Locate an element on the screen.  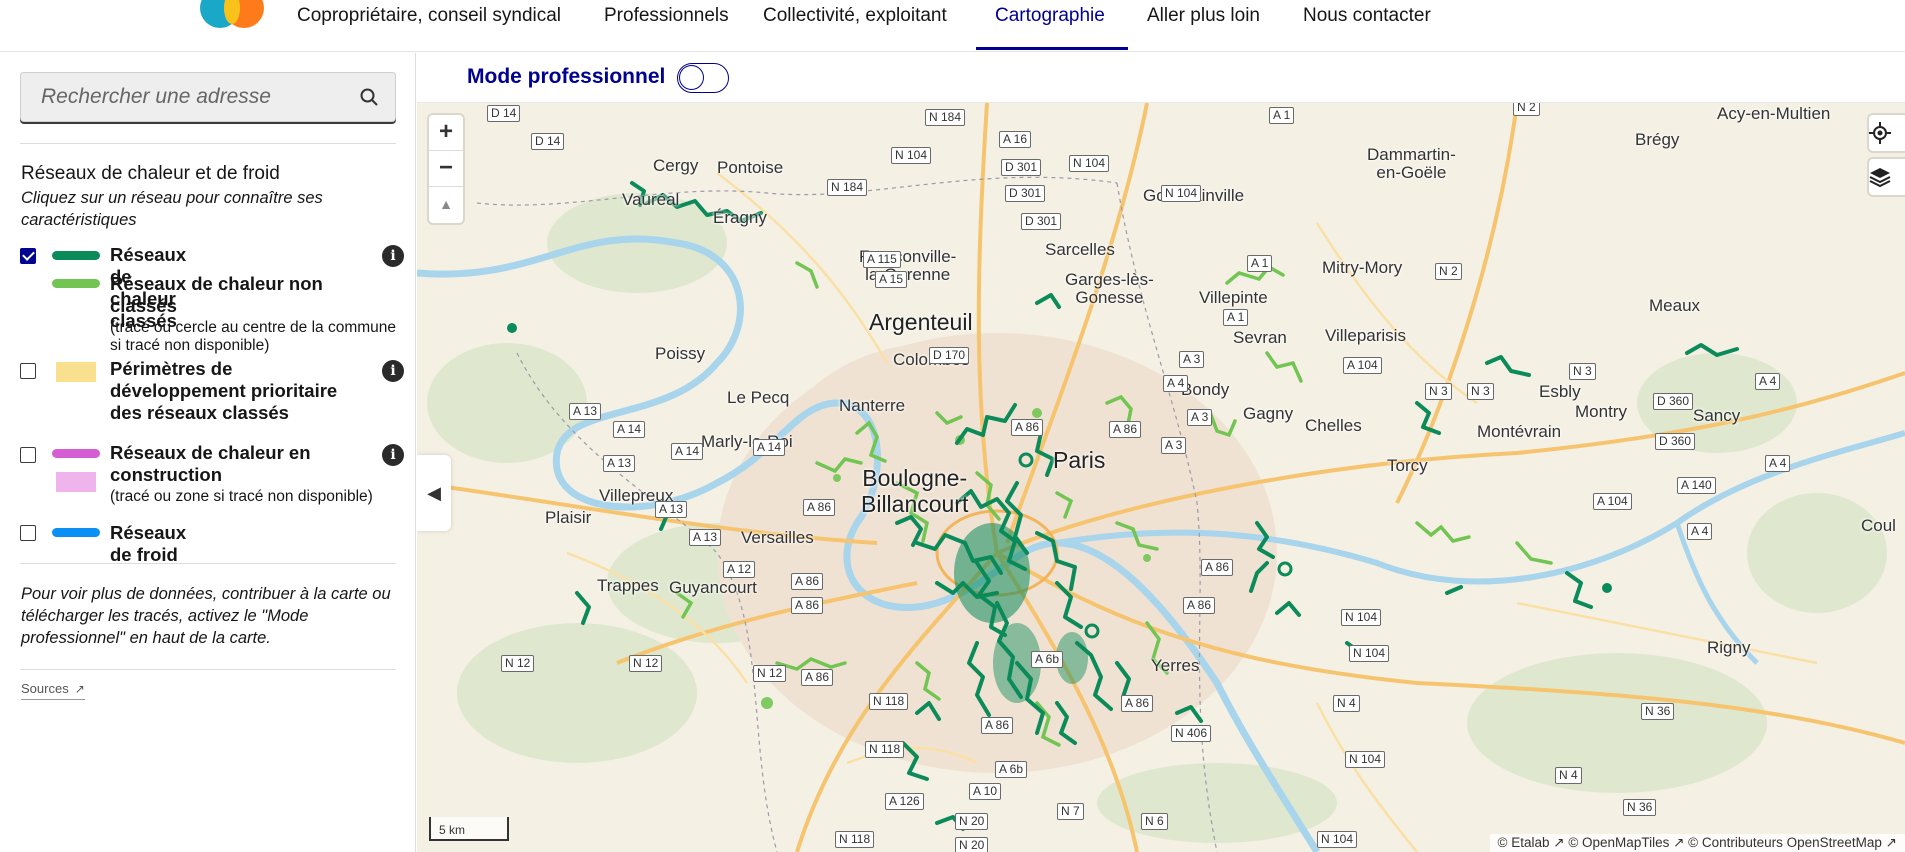
map-place: Dammartin- en-Goële is located at coordinates (1411, 163).